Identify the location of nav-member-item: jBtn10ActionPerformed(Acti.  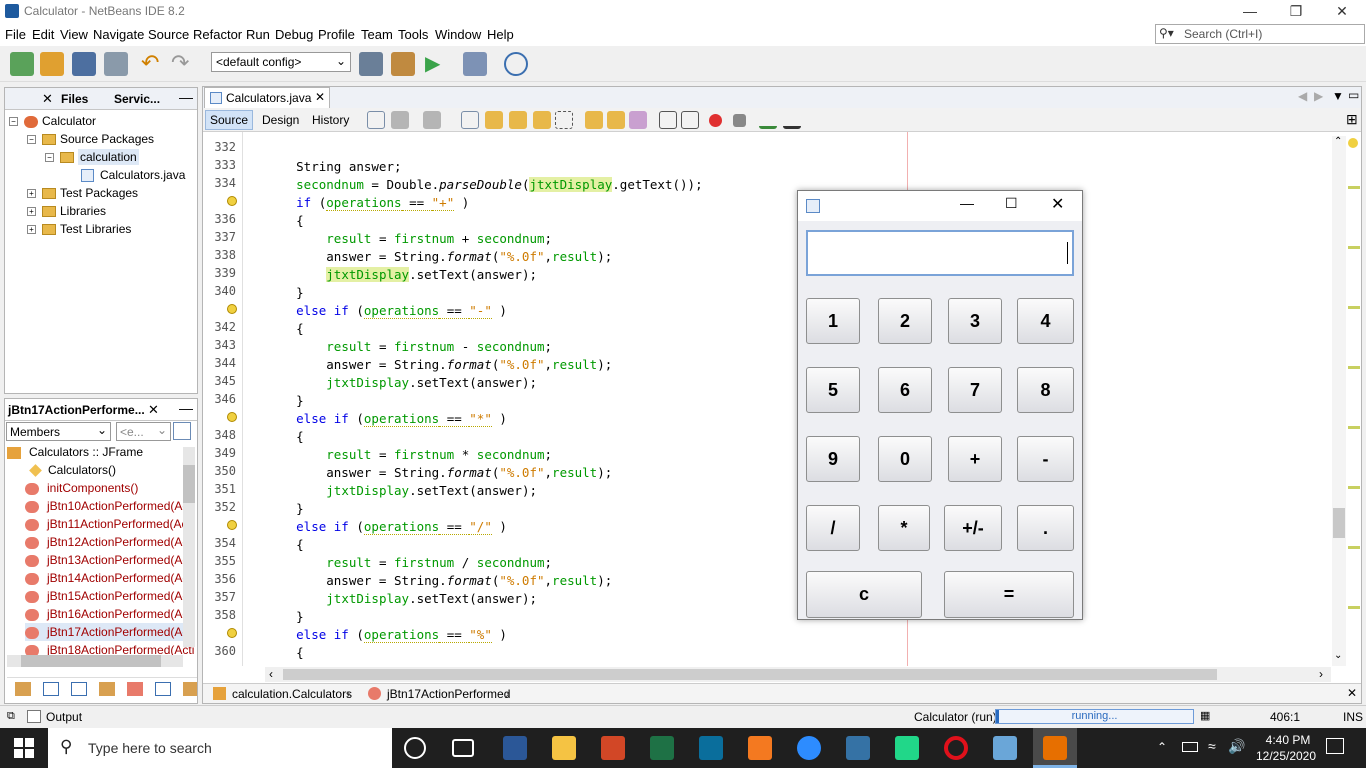
(109, 506).